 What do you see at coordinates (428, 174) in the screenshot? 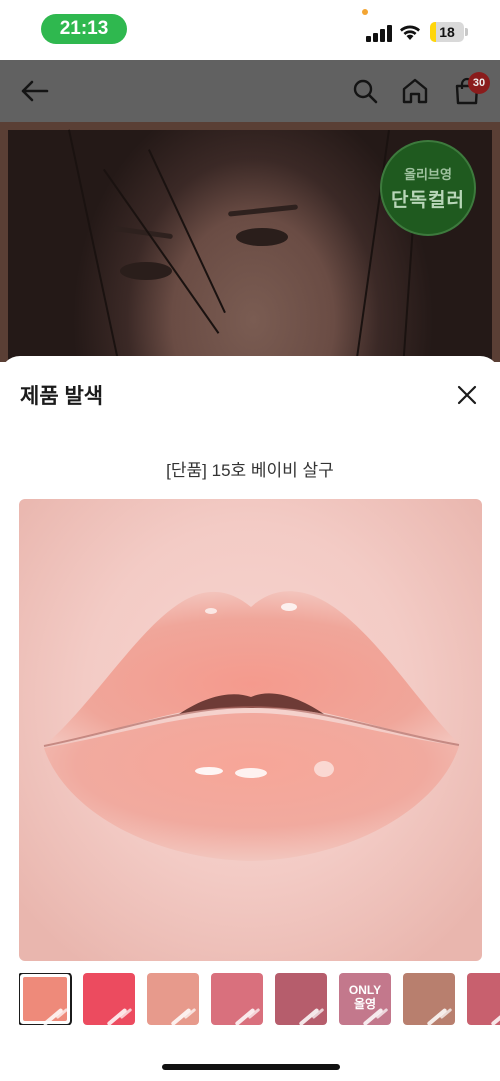
I see `badge-line1: 올리브영` at bounding box center [428, 174].